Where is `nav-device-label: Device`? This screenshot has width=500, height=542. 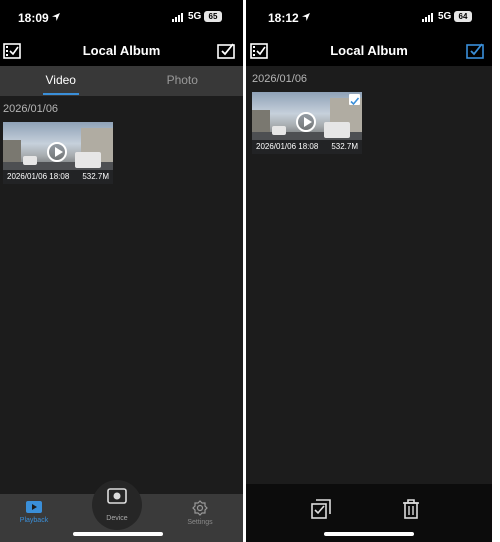
nav-device-label: Device is located at coordinates (117, 518).